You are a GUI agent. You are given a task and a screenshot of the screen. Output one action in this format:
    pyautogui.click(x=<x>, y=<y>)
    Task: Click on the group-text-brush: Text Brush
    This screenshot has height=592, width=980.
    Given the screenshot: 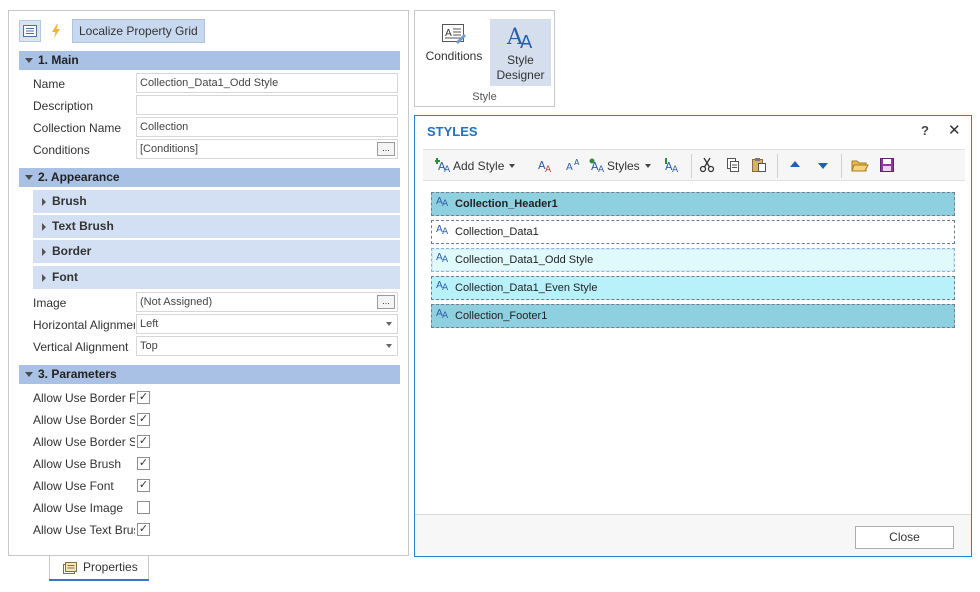 What is the action you would take?
    pyautogui.click(x=216, y=226)
    